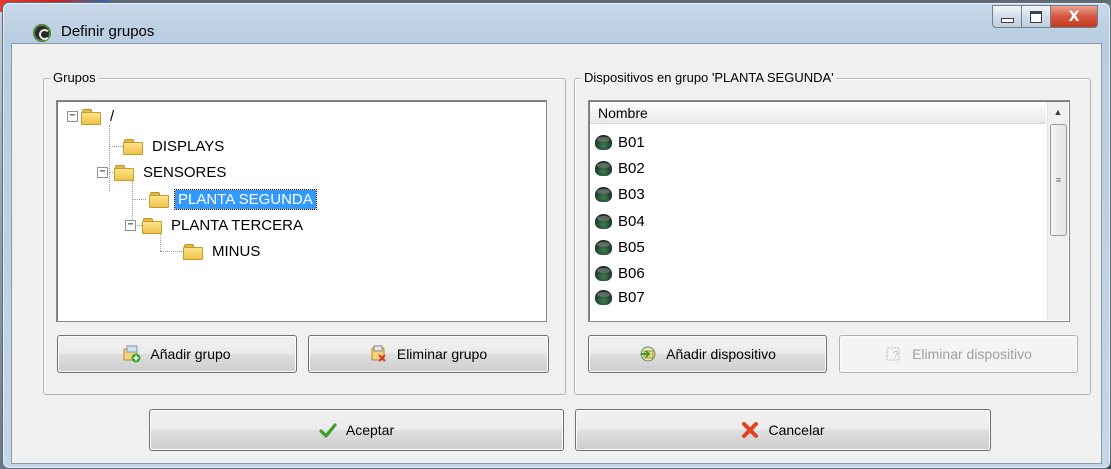 The height and width of the screenshot is (469, 1111). I want to click on maximize-button, so click(1036, 16).